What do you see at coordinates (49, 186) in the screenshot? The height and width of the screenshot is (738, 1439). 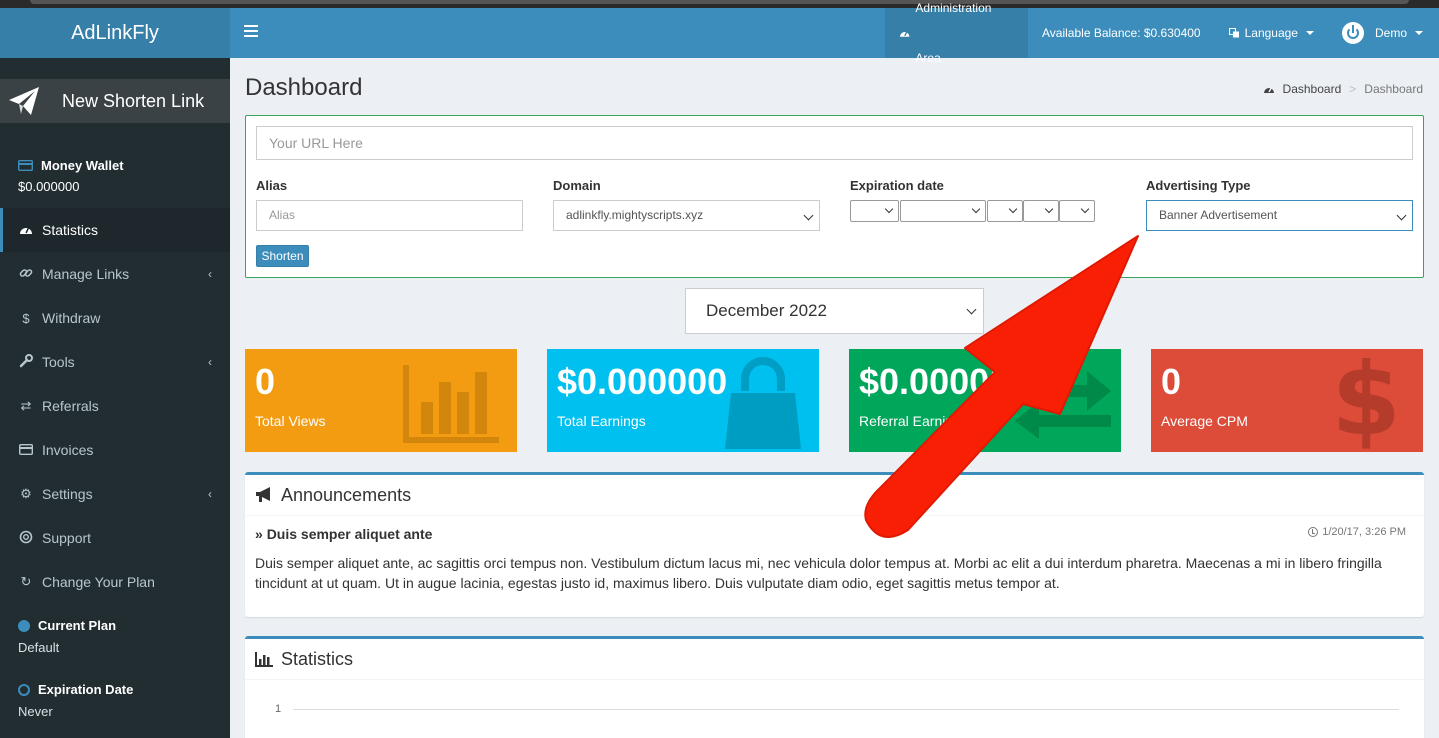 I see `wallet-value: $0.000000` at bounding box center [49, 186].